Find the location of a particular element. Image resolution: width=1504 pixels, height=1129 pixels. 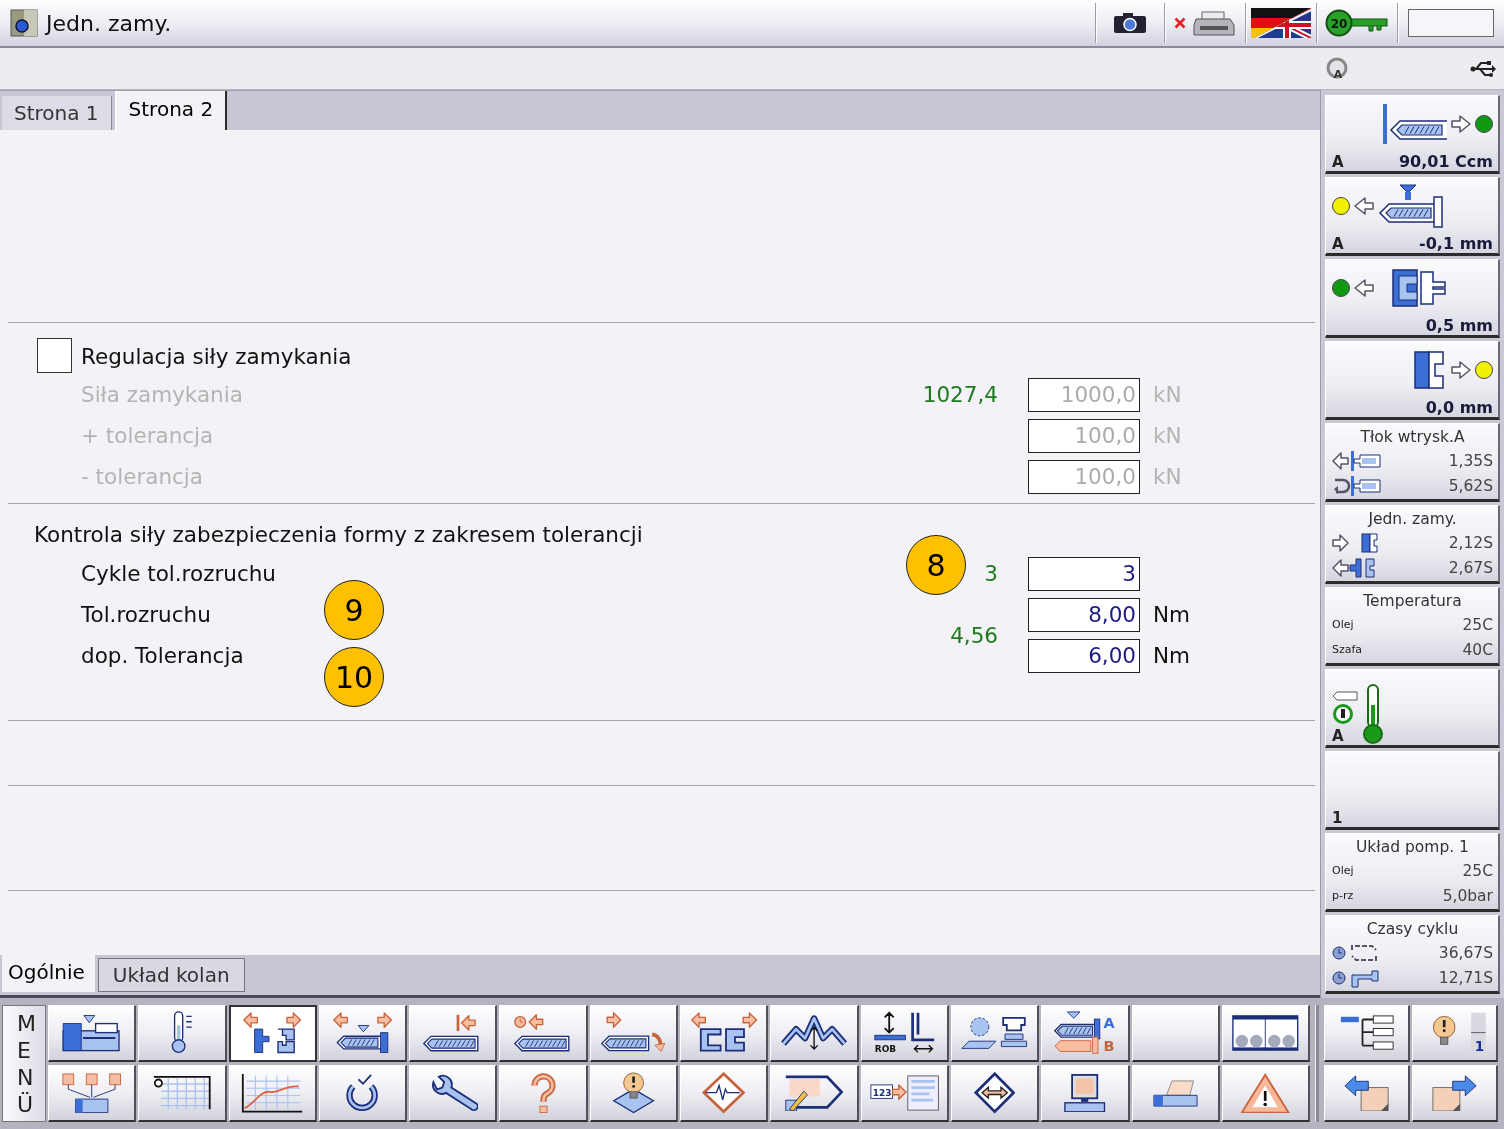

reading-tile: Temperatura Olej 25C Szafa 40C is located at coordinates (1412, 626).